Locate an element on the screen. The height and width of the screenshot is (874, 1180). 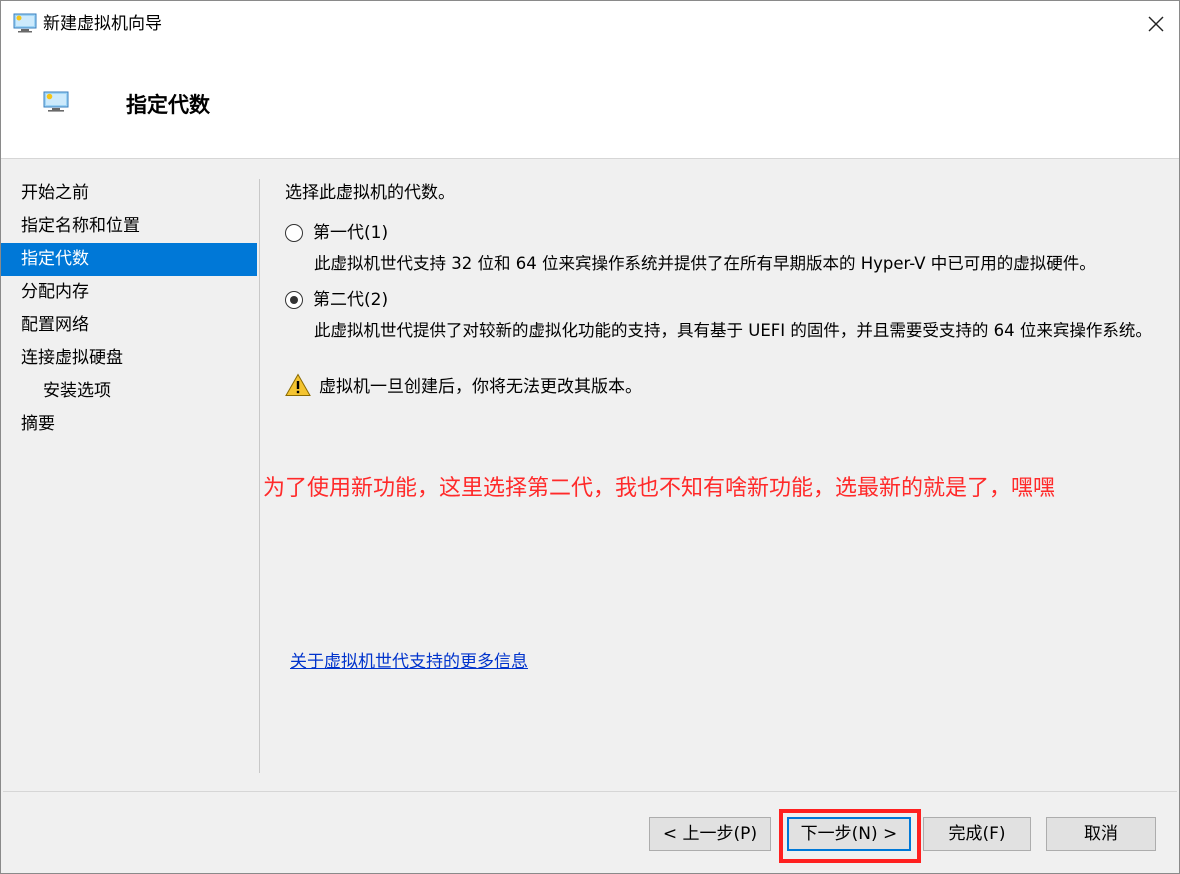
generation-1-option: 第一代(1) is located at coordinates (336, 233).